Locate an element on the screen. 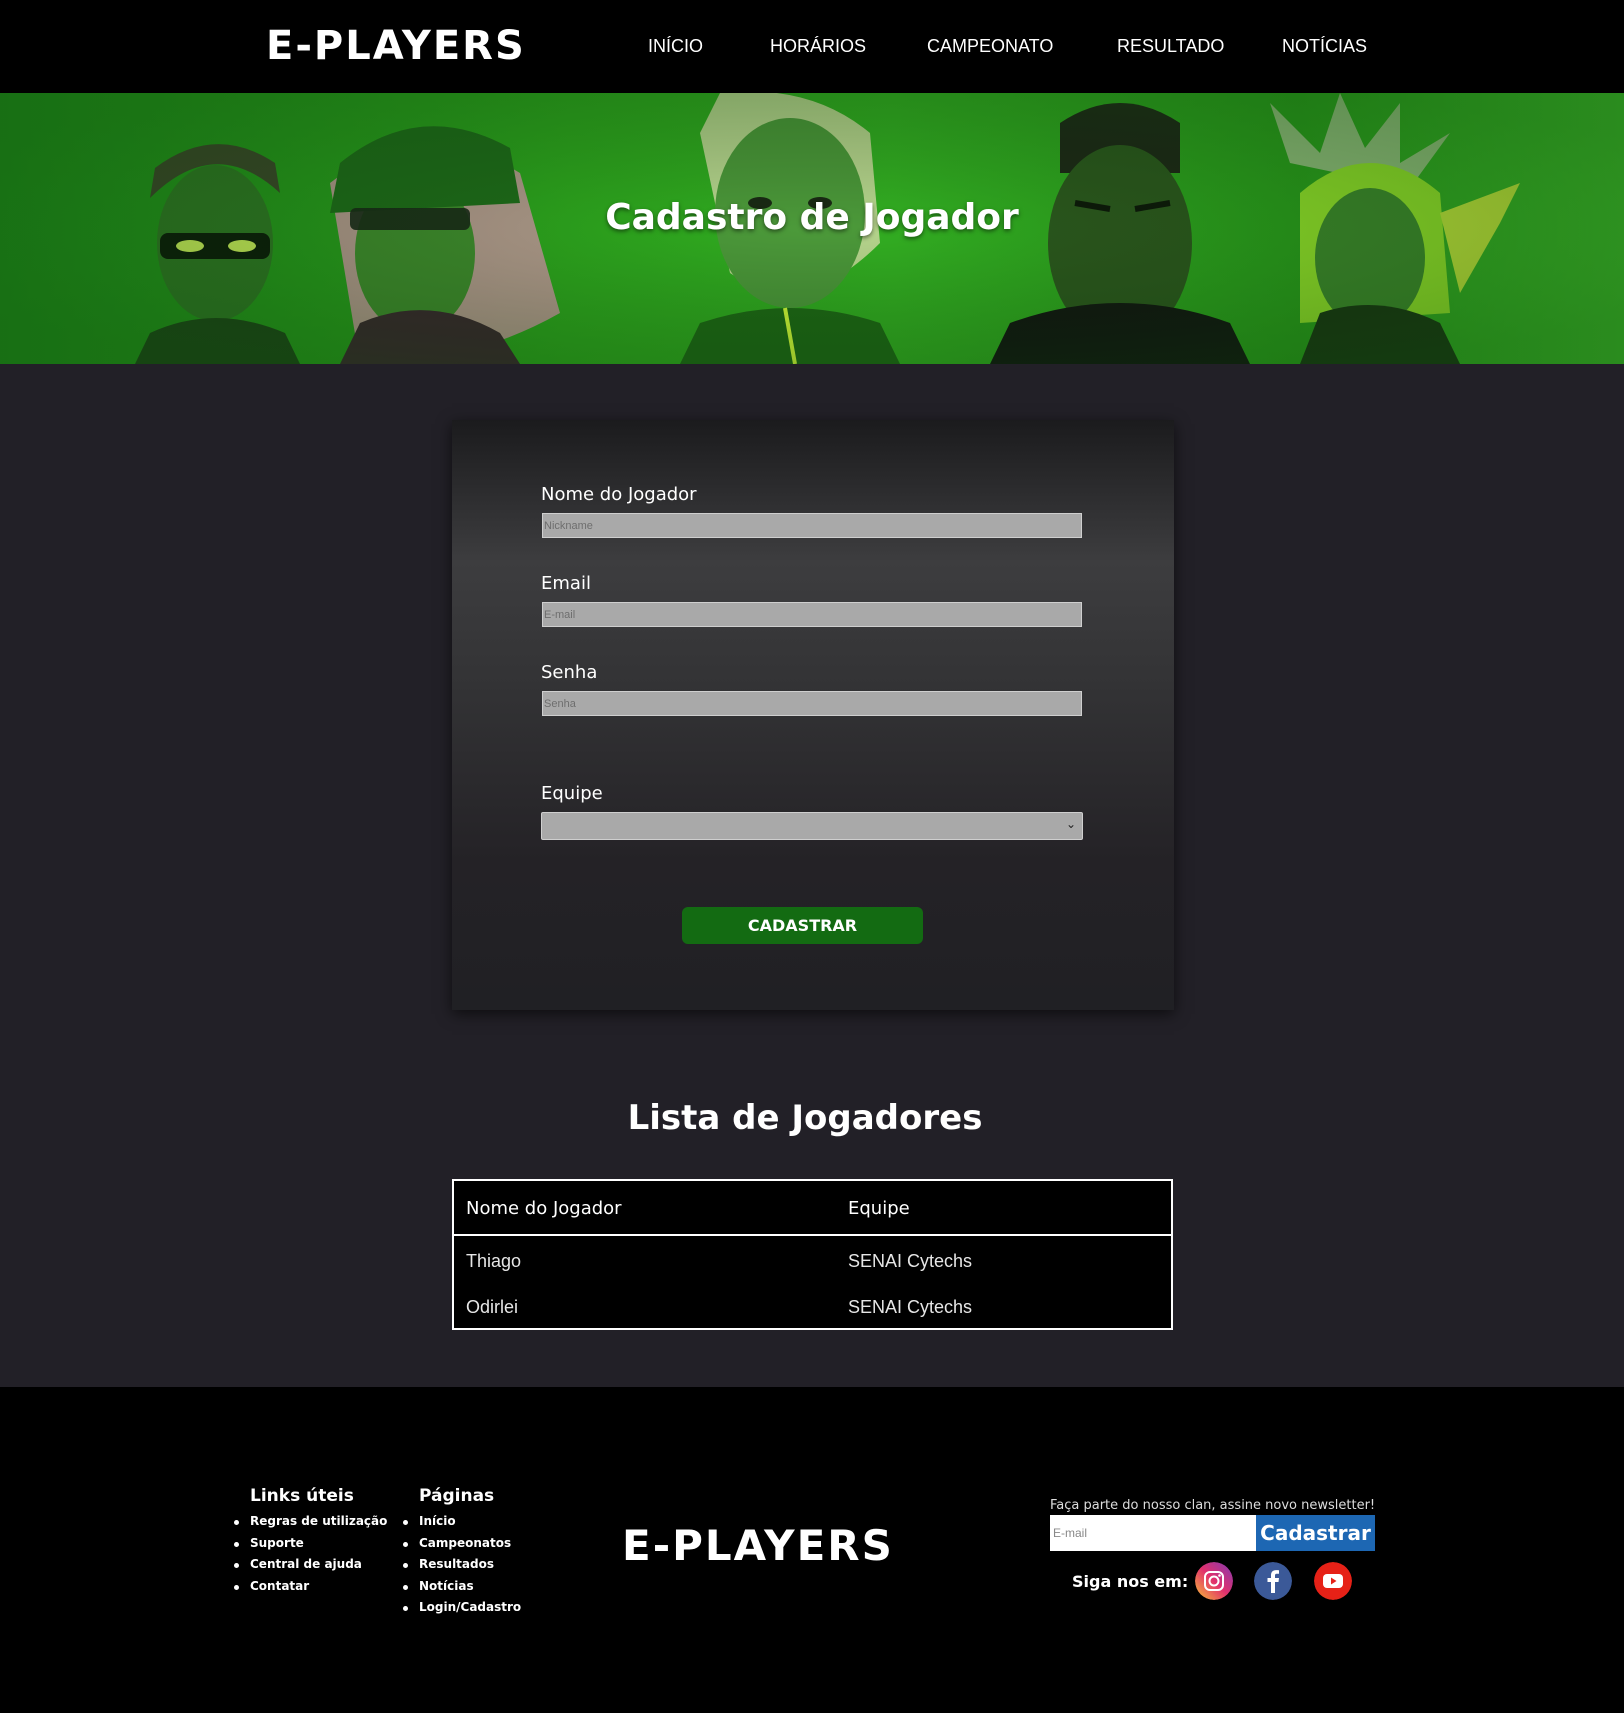  nav-horarios: HORÁRIOS is located at coordinates (818, 46).